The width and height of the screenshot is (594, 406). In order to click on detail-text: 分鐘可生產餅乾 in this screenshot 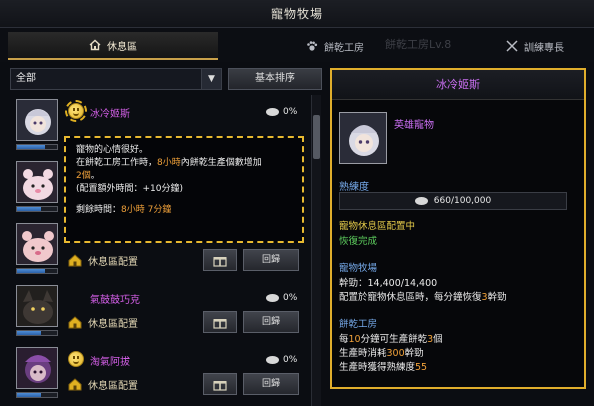, I will do `click(394, 339)`.